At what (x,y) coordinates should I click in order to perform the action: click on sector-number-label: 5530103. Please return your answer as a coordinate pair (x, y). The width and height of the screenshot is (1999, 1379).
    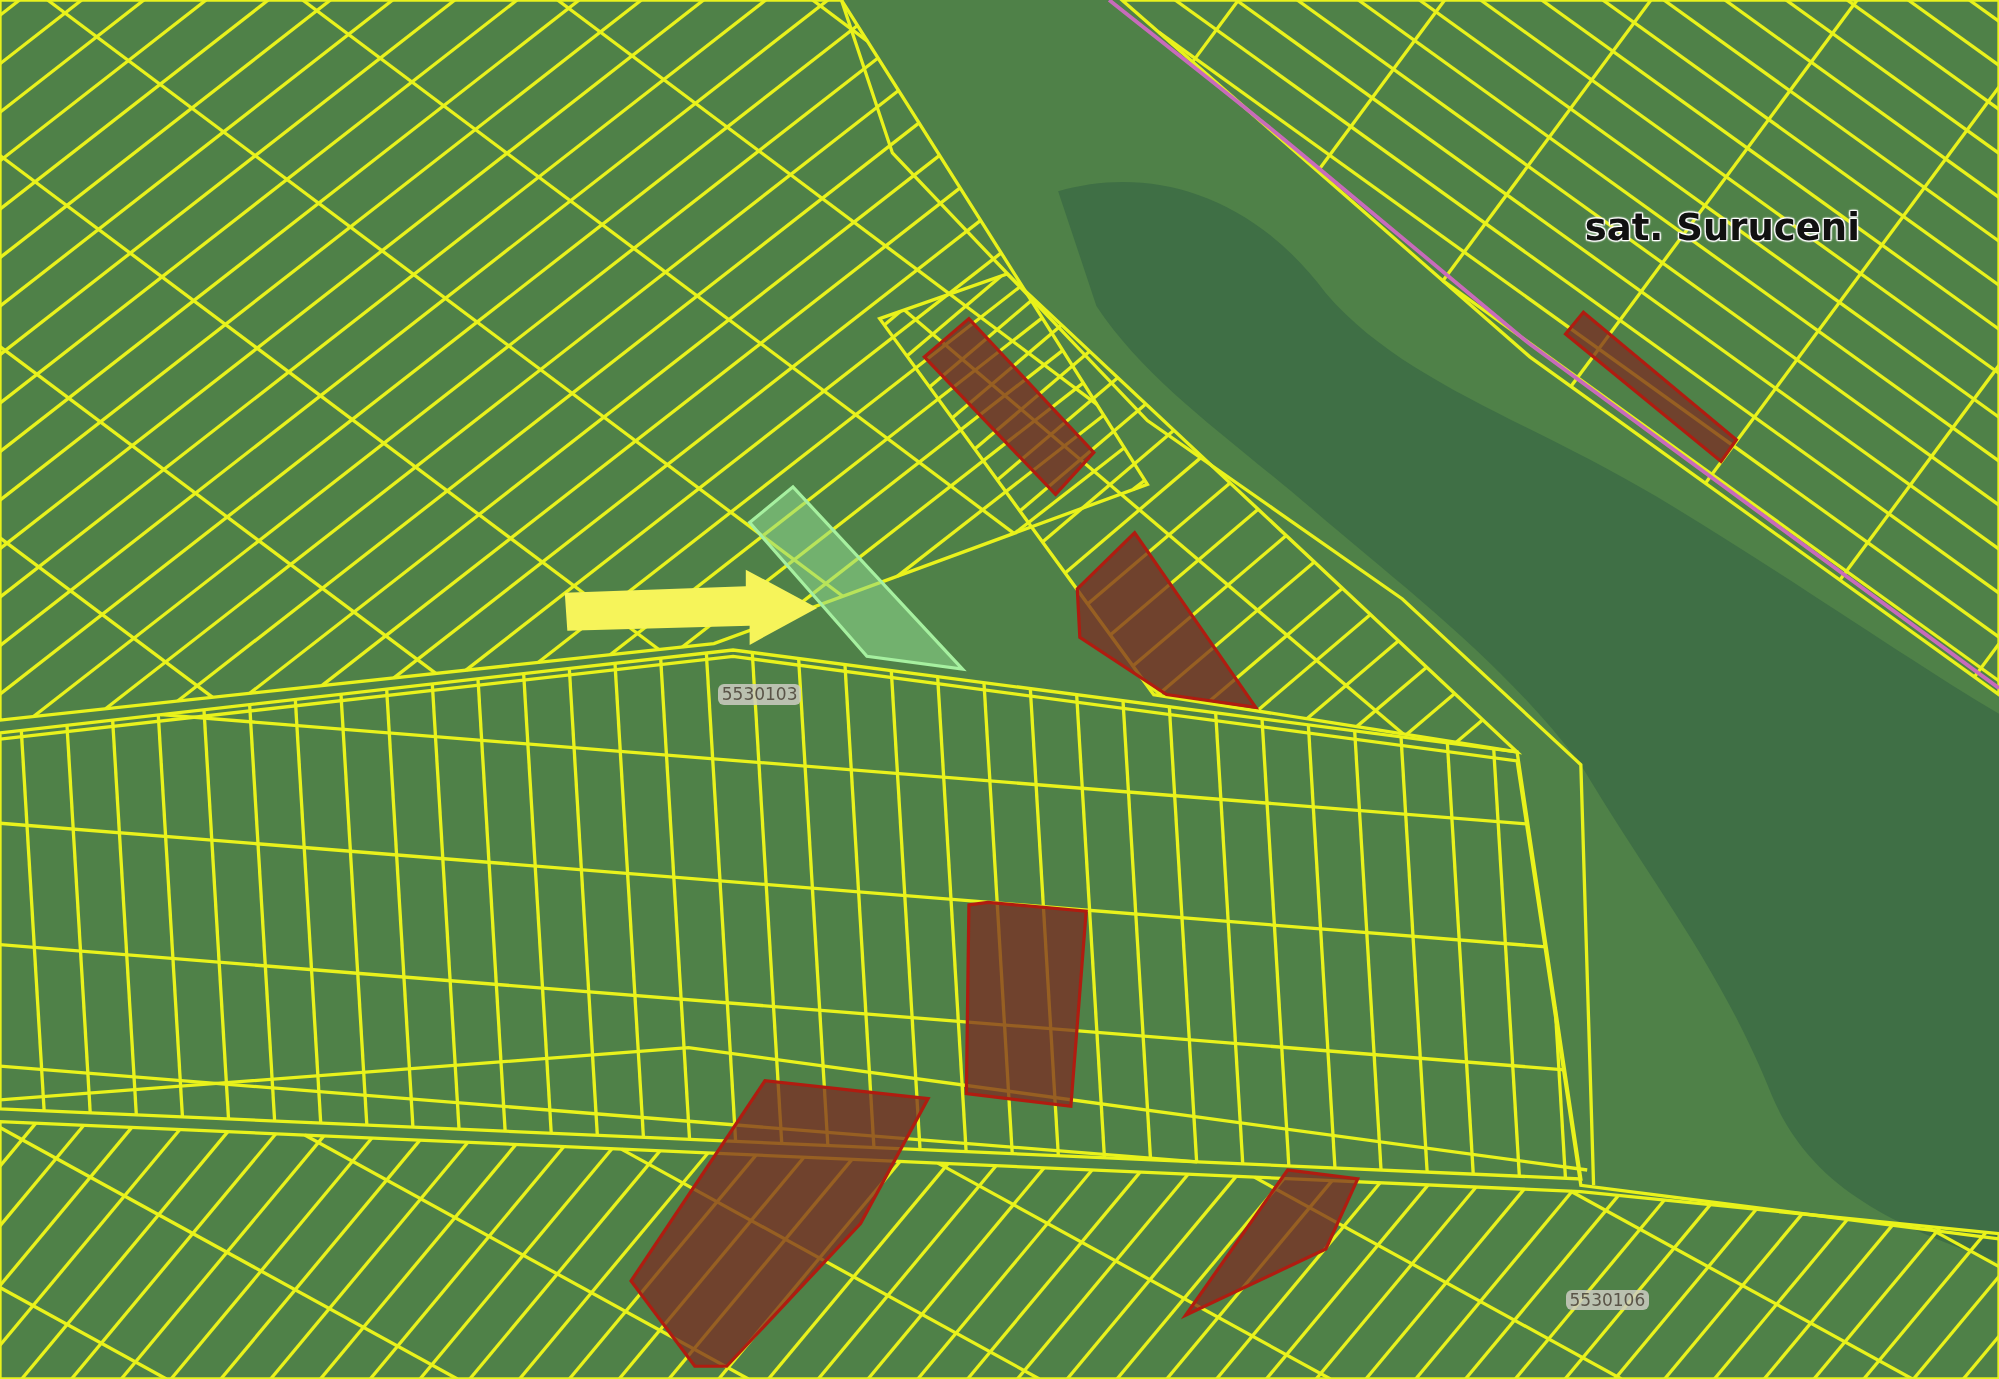
    Looking at the image, I should click on (759, 695).